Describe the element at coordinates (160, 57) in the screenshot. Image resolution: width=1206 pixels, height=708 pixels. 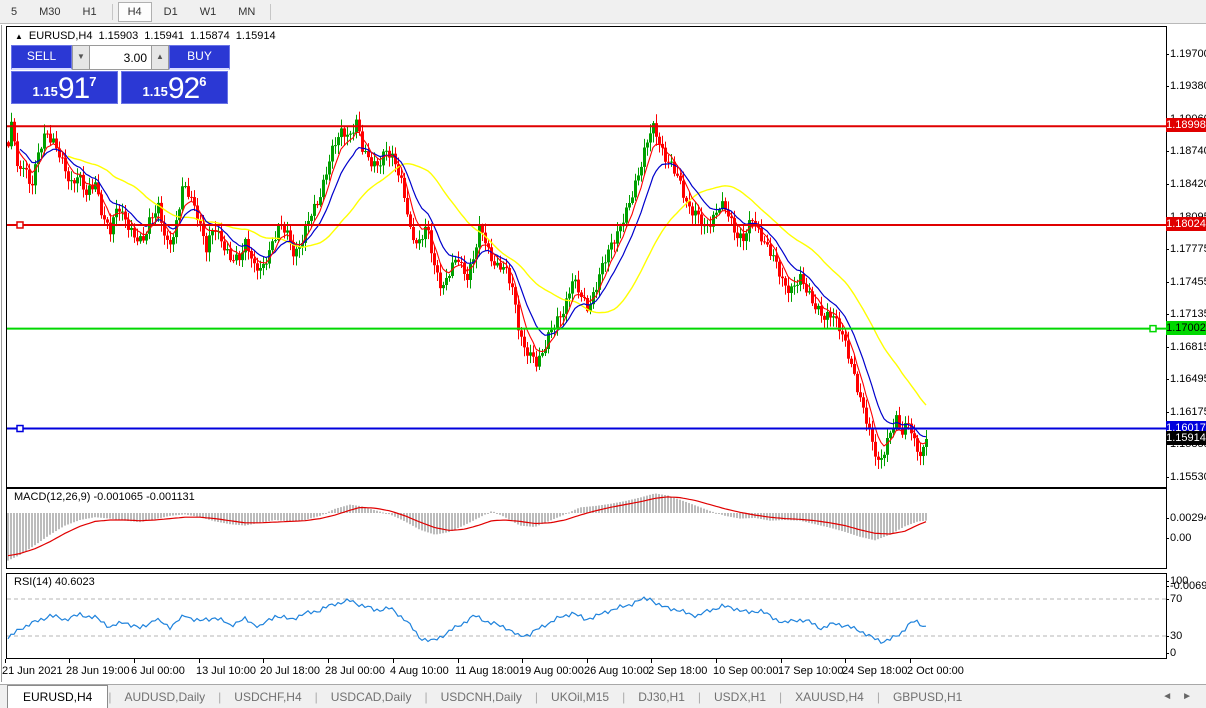
I see `volume-increase-button: ▲` at that location.